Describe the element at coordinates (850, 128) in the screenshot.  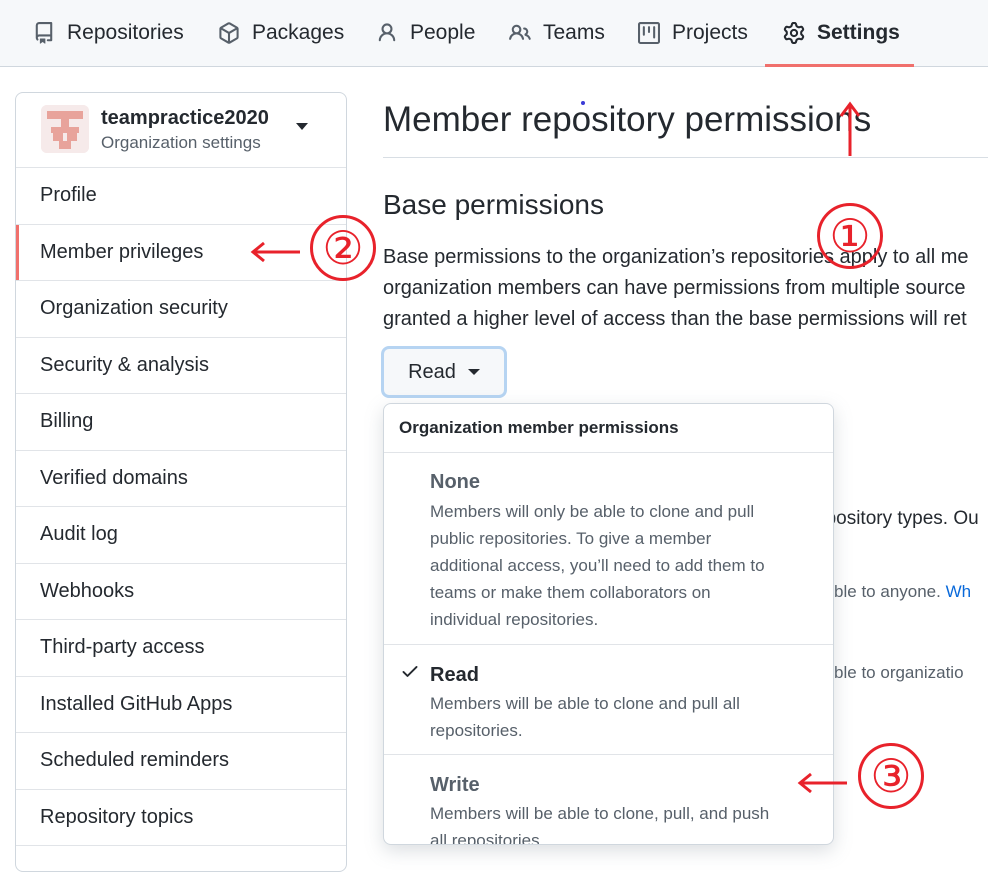
I see `annotation-arrow-up-icon` at that location.